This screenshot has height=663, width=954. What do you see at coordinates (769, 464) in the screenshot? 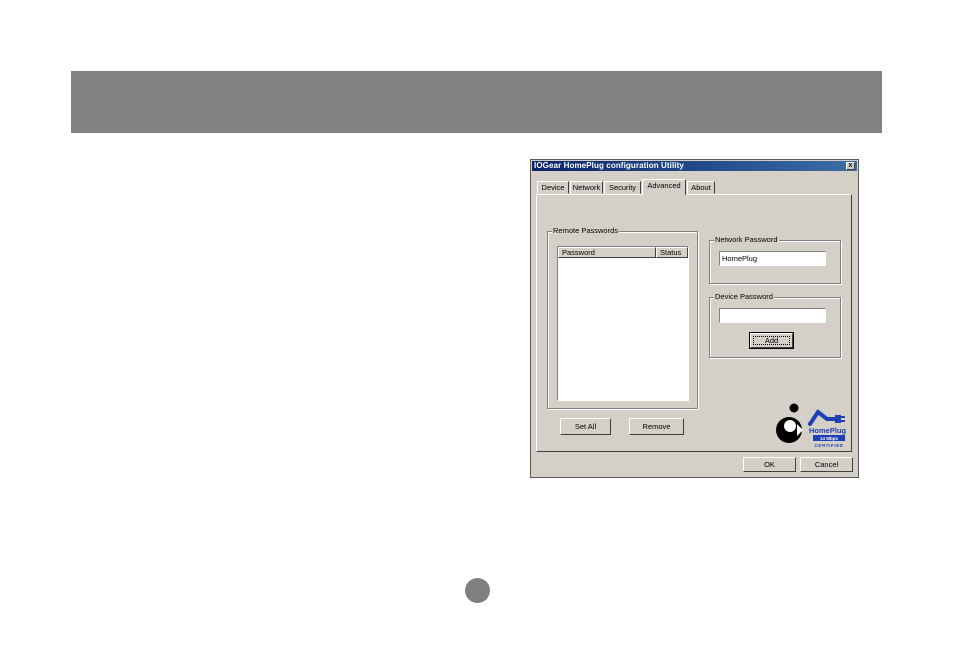
I see `ok-button: OK` at bounding box center [769, 464].